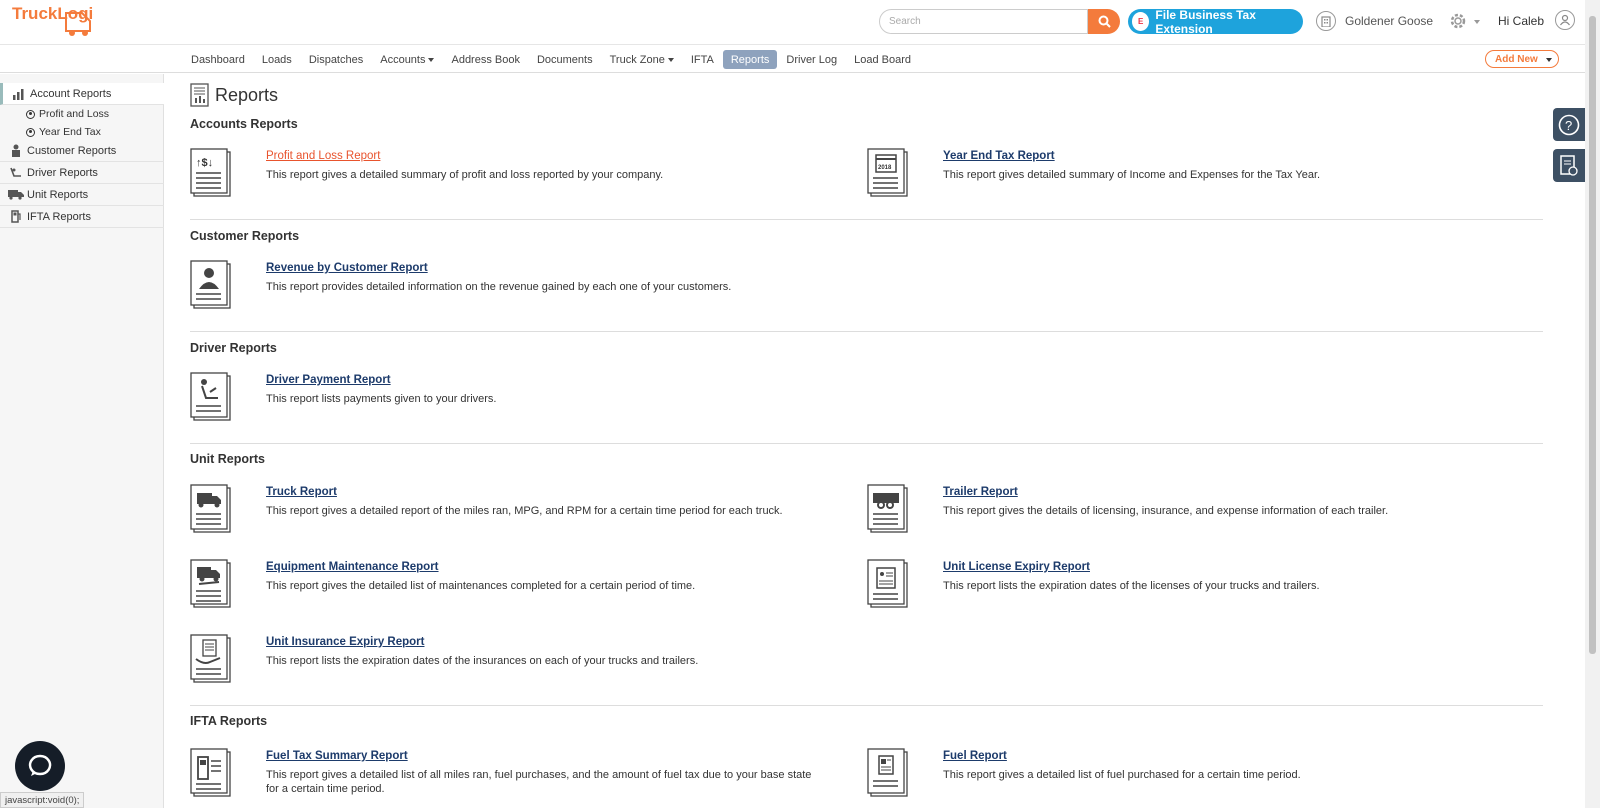 The image size is (1600, 808). What do you see at coordinates (16, 151) in the screenshot?
I see `person-icon` at bounding box center [16, 151].